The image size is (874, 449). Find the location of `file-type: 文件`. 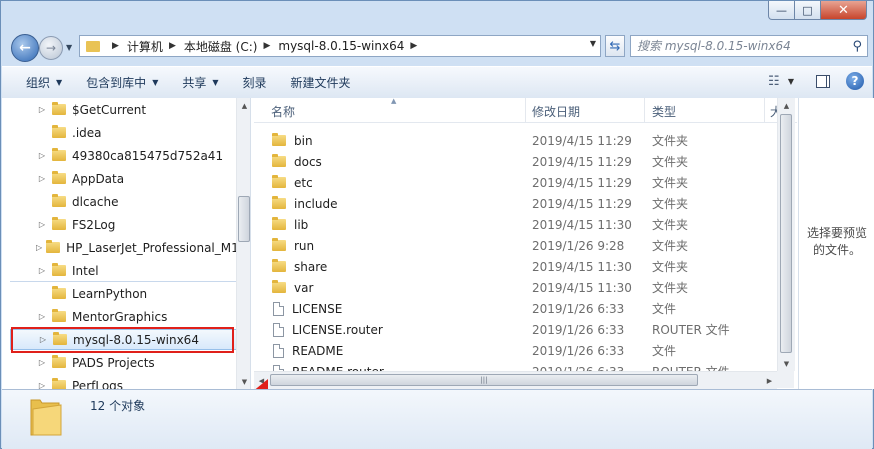

file-type: 文件 is located at coordinates (664, 351).